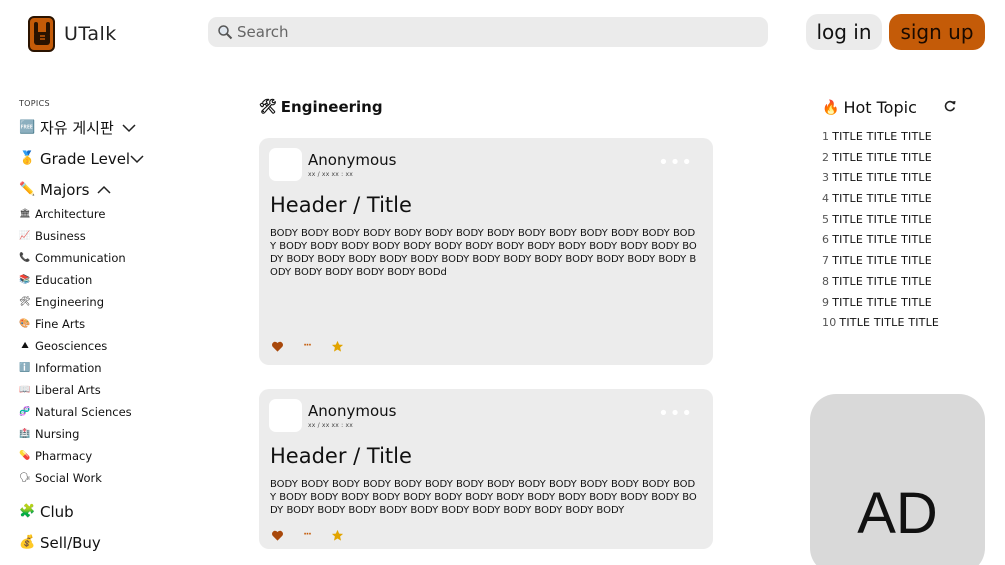  What do you see at coordinates (124, 302) in the screenshot?
I see `sidebar-item-engineering: 🛠 Engineering` at bounding box center [124, 302].